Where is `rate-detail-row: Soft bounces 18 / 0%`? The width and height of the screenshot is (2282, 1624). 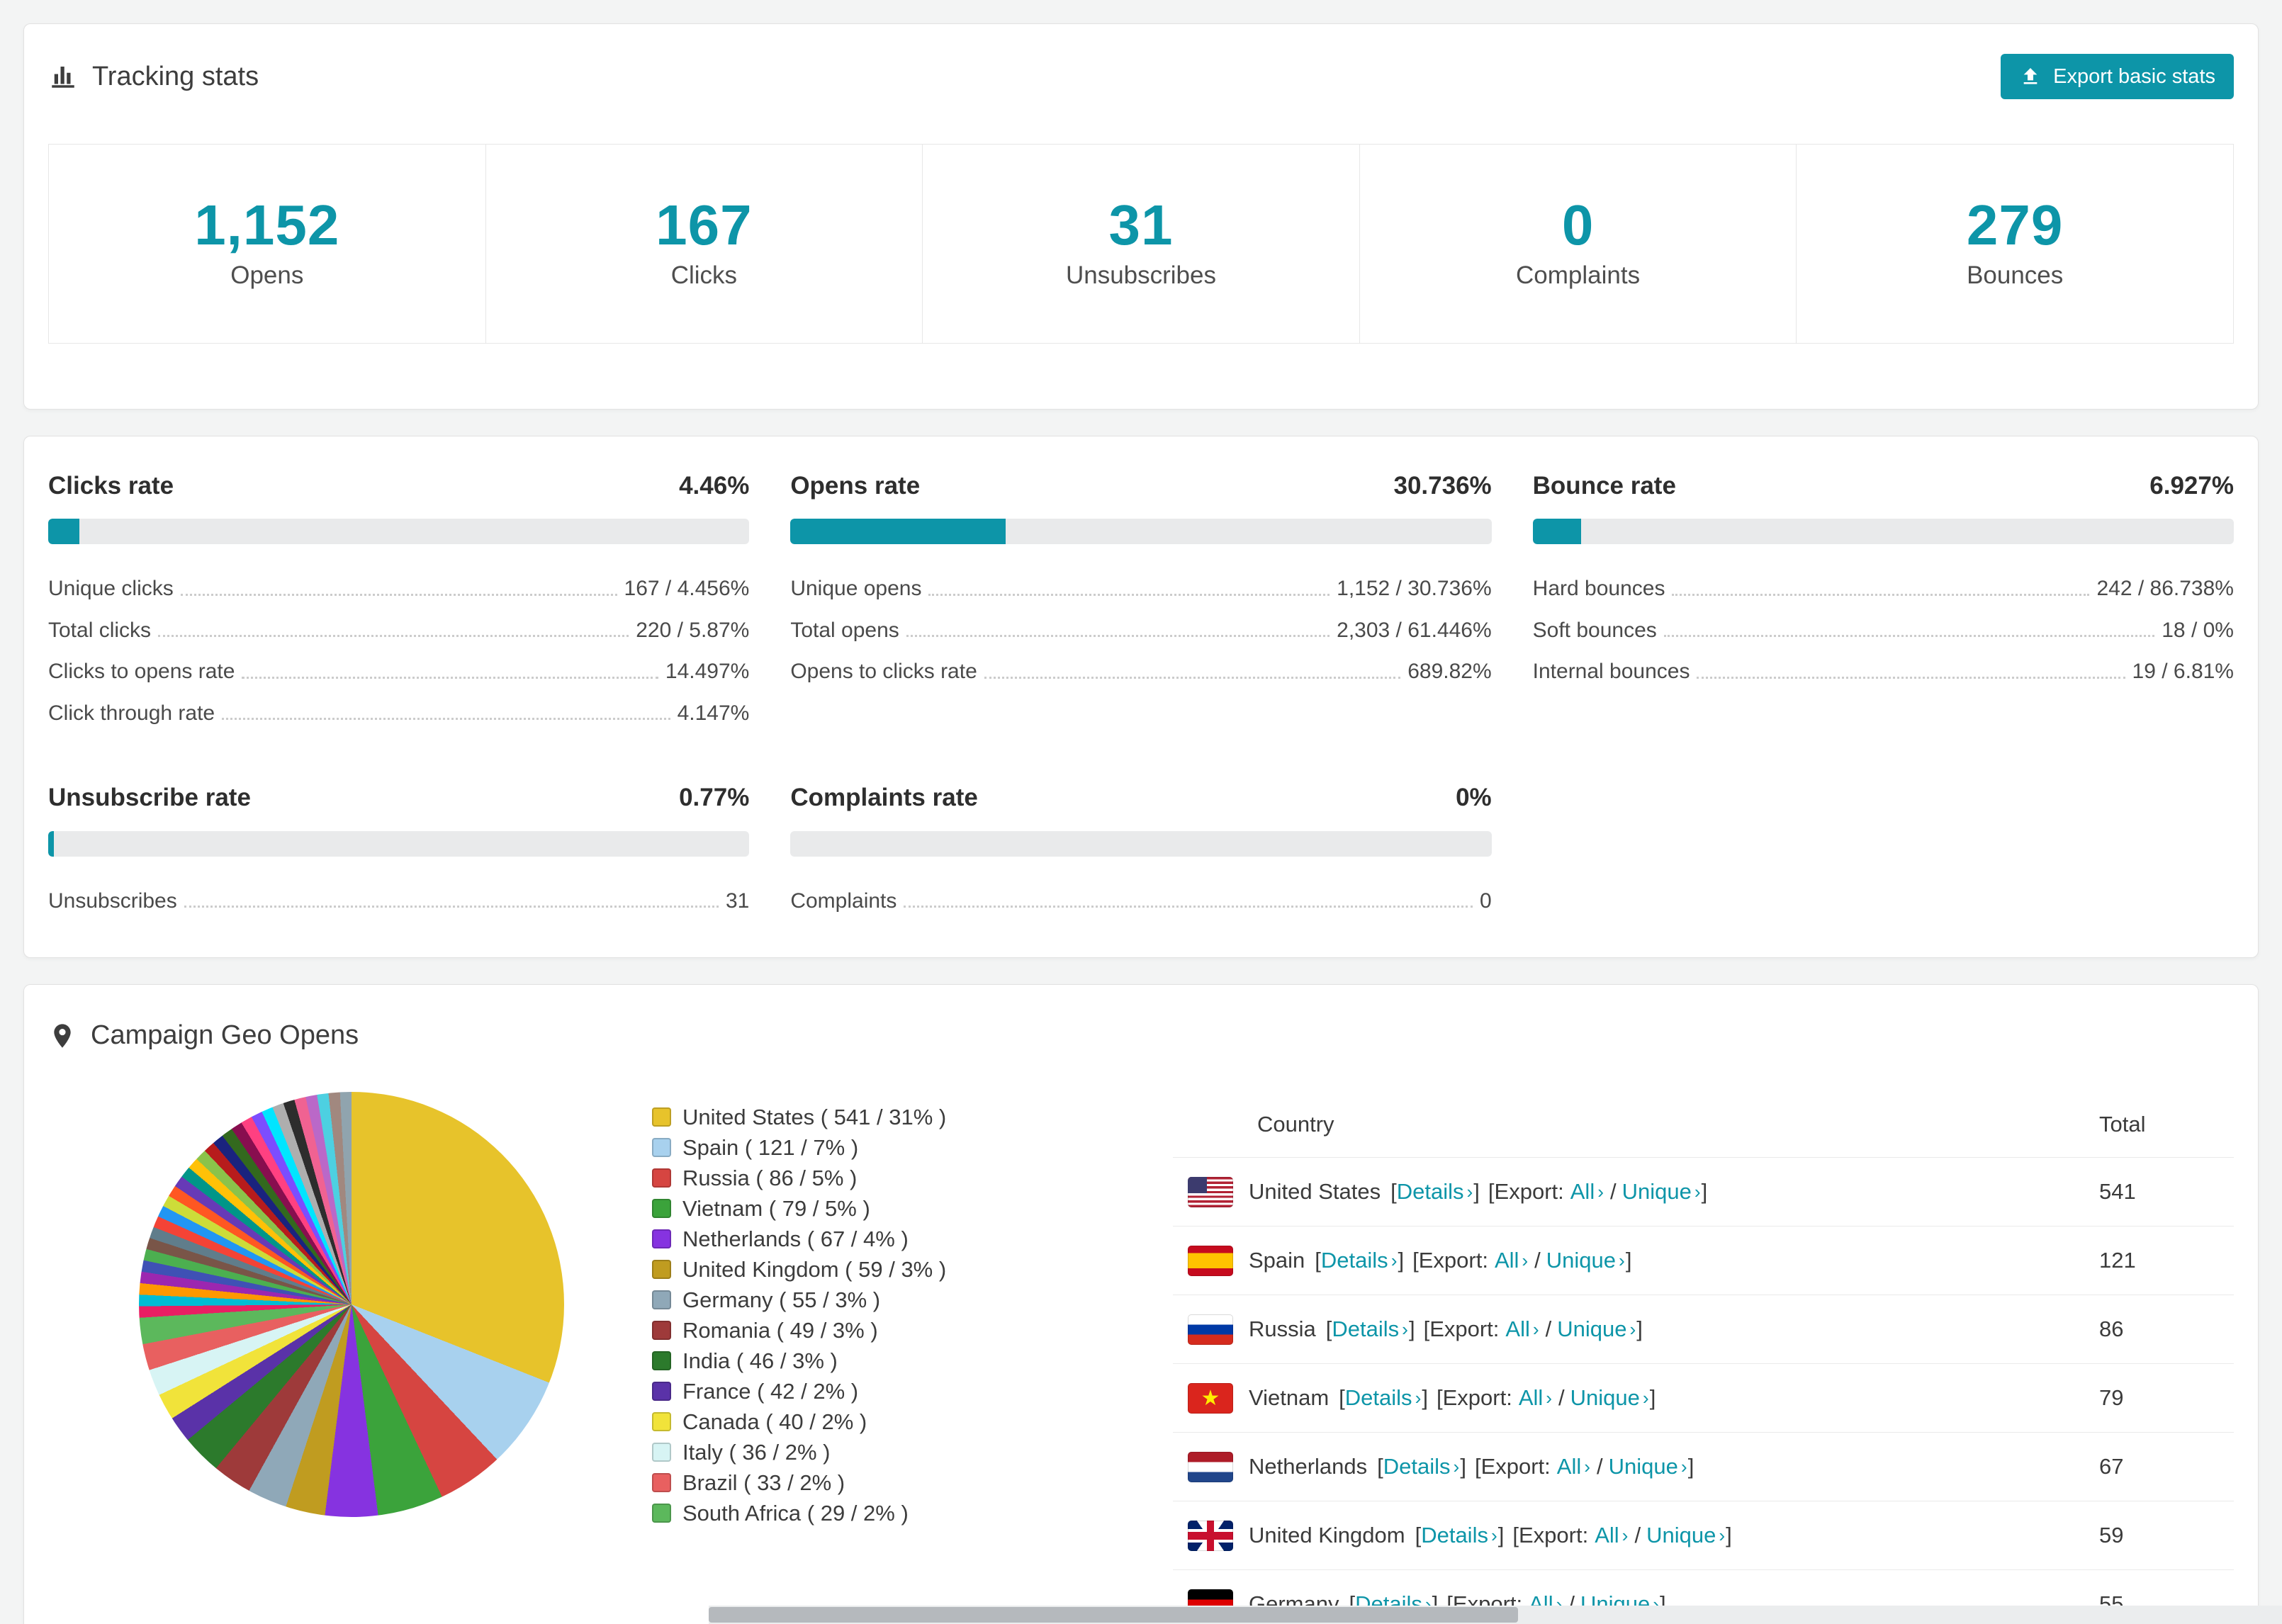
rate-detail-row: Soft bounces 18 / 0% is located at coordinates (1884, 631).